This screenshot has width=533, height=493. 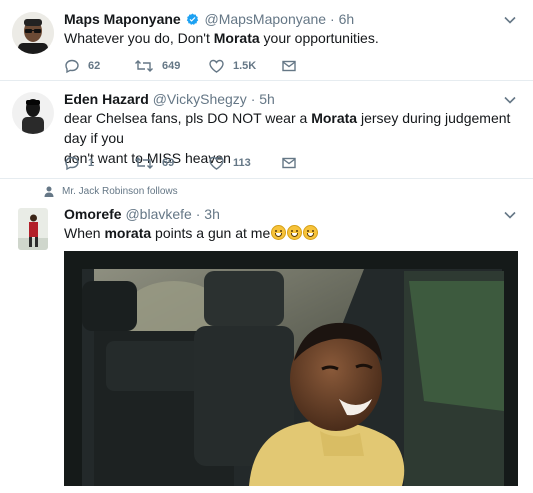 What do you see at coordinates (168, 163) in the screenshot?
I see `retweet-count: 69` at bounding box center [168, 163].